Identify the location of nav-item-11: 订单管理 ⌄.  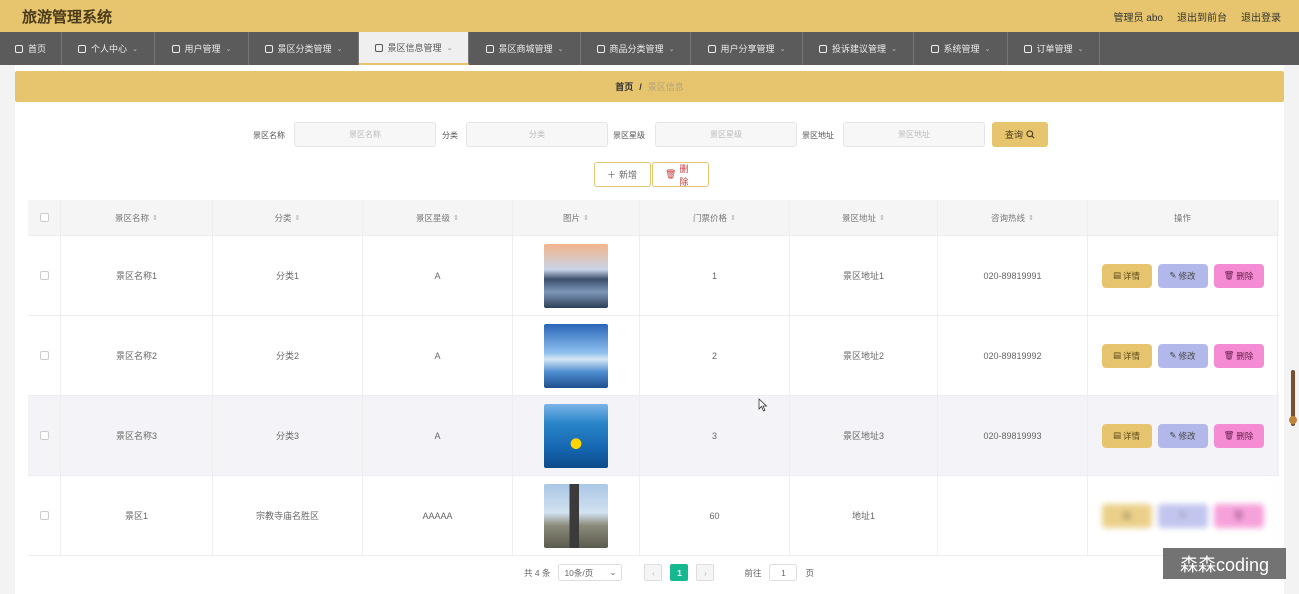
(1054, 48).